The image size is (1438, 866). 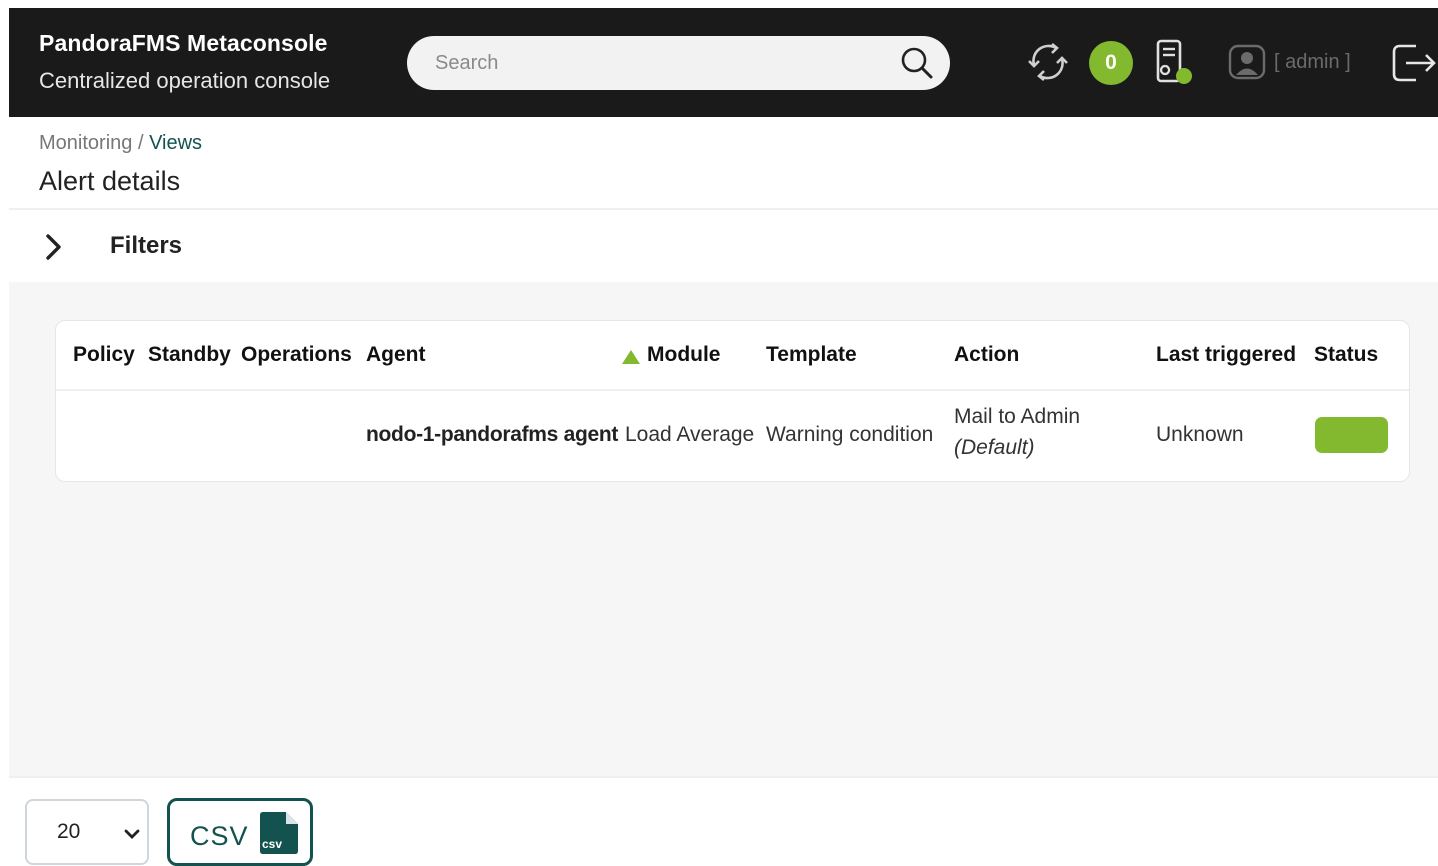 I want to click on cell-module: Load Average, so click(x=690, y=434).